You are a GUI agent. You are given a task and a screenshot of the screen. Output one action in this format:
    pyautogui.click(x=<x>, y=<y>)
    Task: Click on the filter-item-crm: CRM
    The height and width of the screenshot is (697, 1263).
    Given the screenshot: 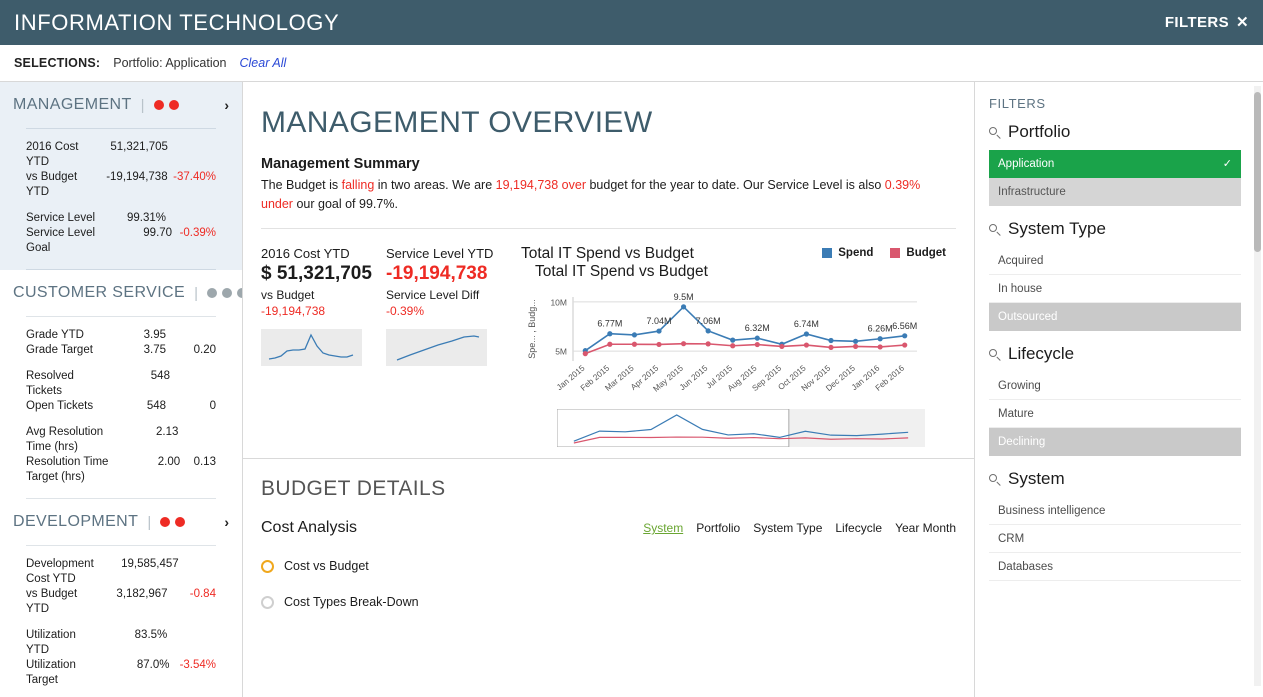 What is the action you would take?
    pyautogui.click(x=1115, y=539)
    